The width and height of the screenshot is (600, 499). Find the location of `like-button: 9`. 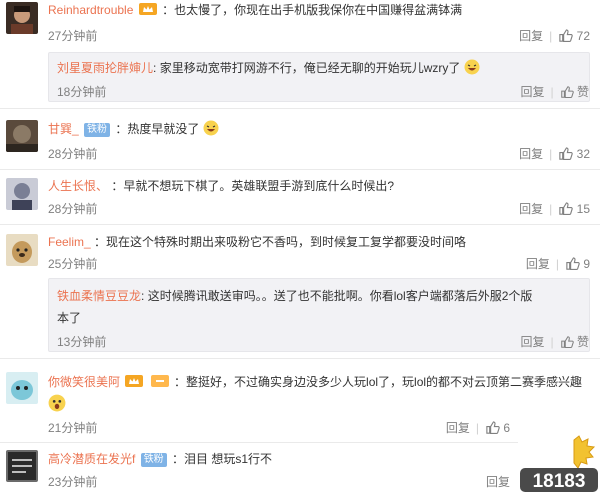

like-button: 9 is located at coordinates (577, 264).